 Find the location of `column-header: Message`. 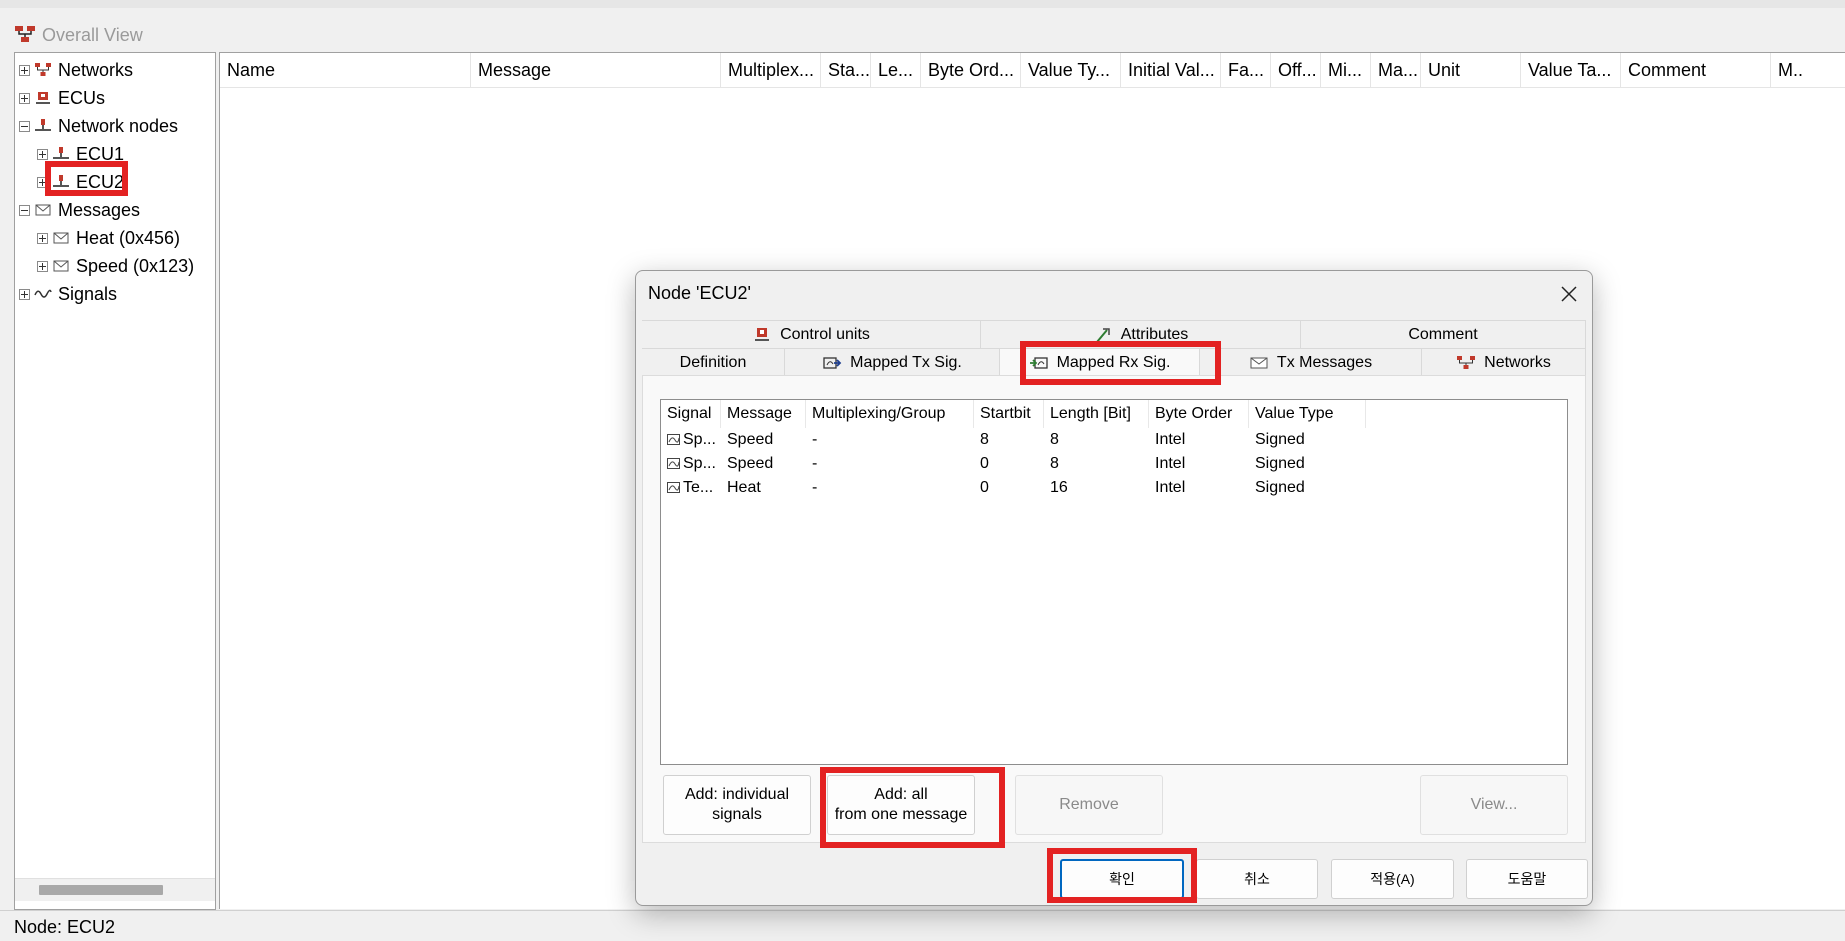

column-header: Message is located at coordinates (596, 70).